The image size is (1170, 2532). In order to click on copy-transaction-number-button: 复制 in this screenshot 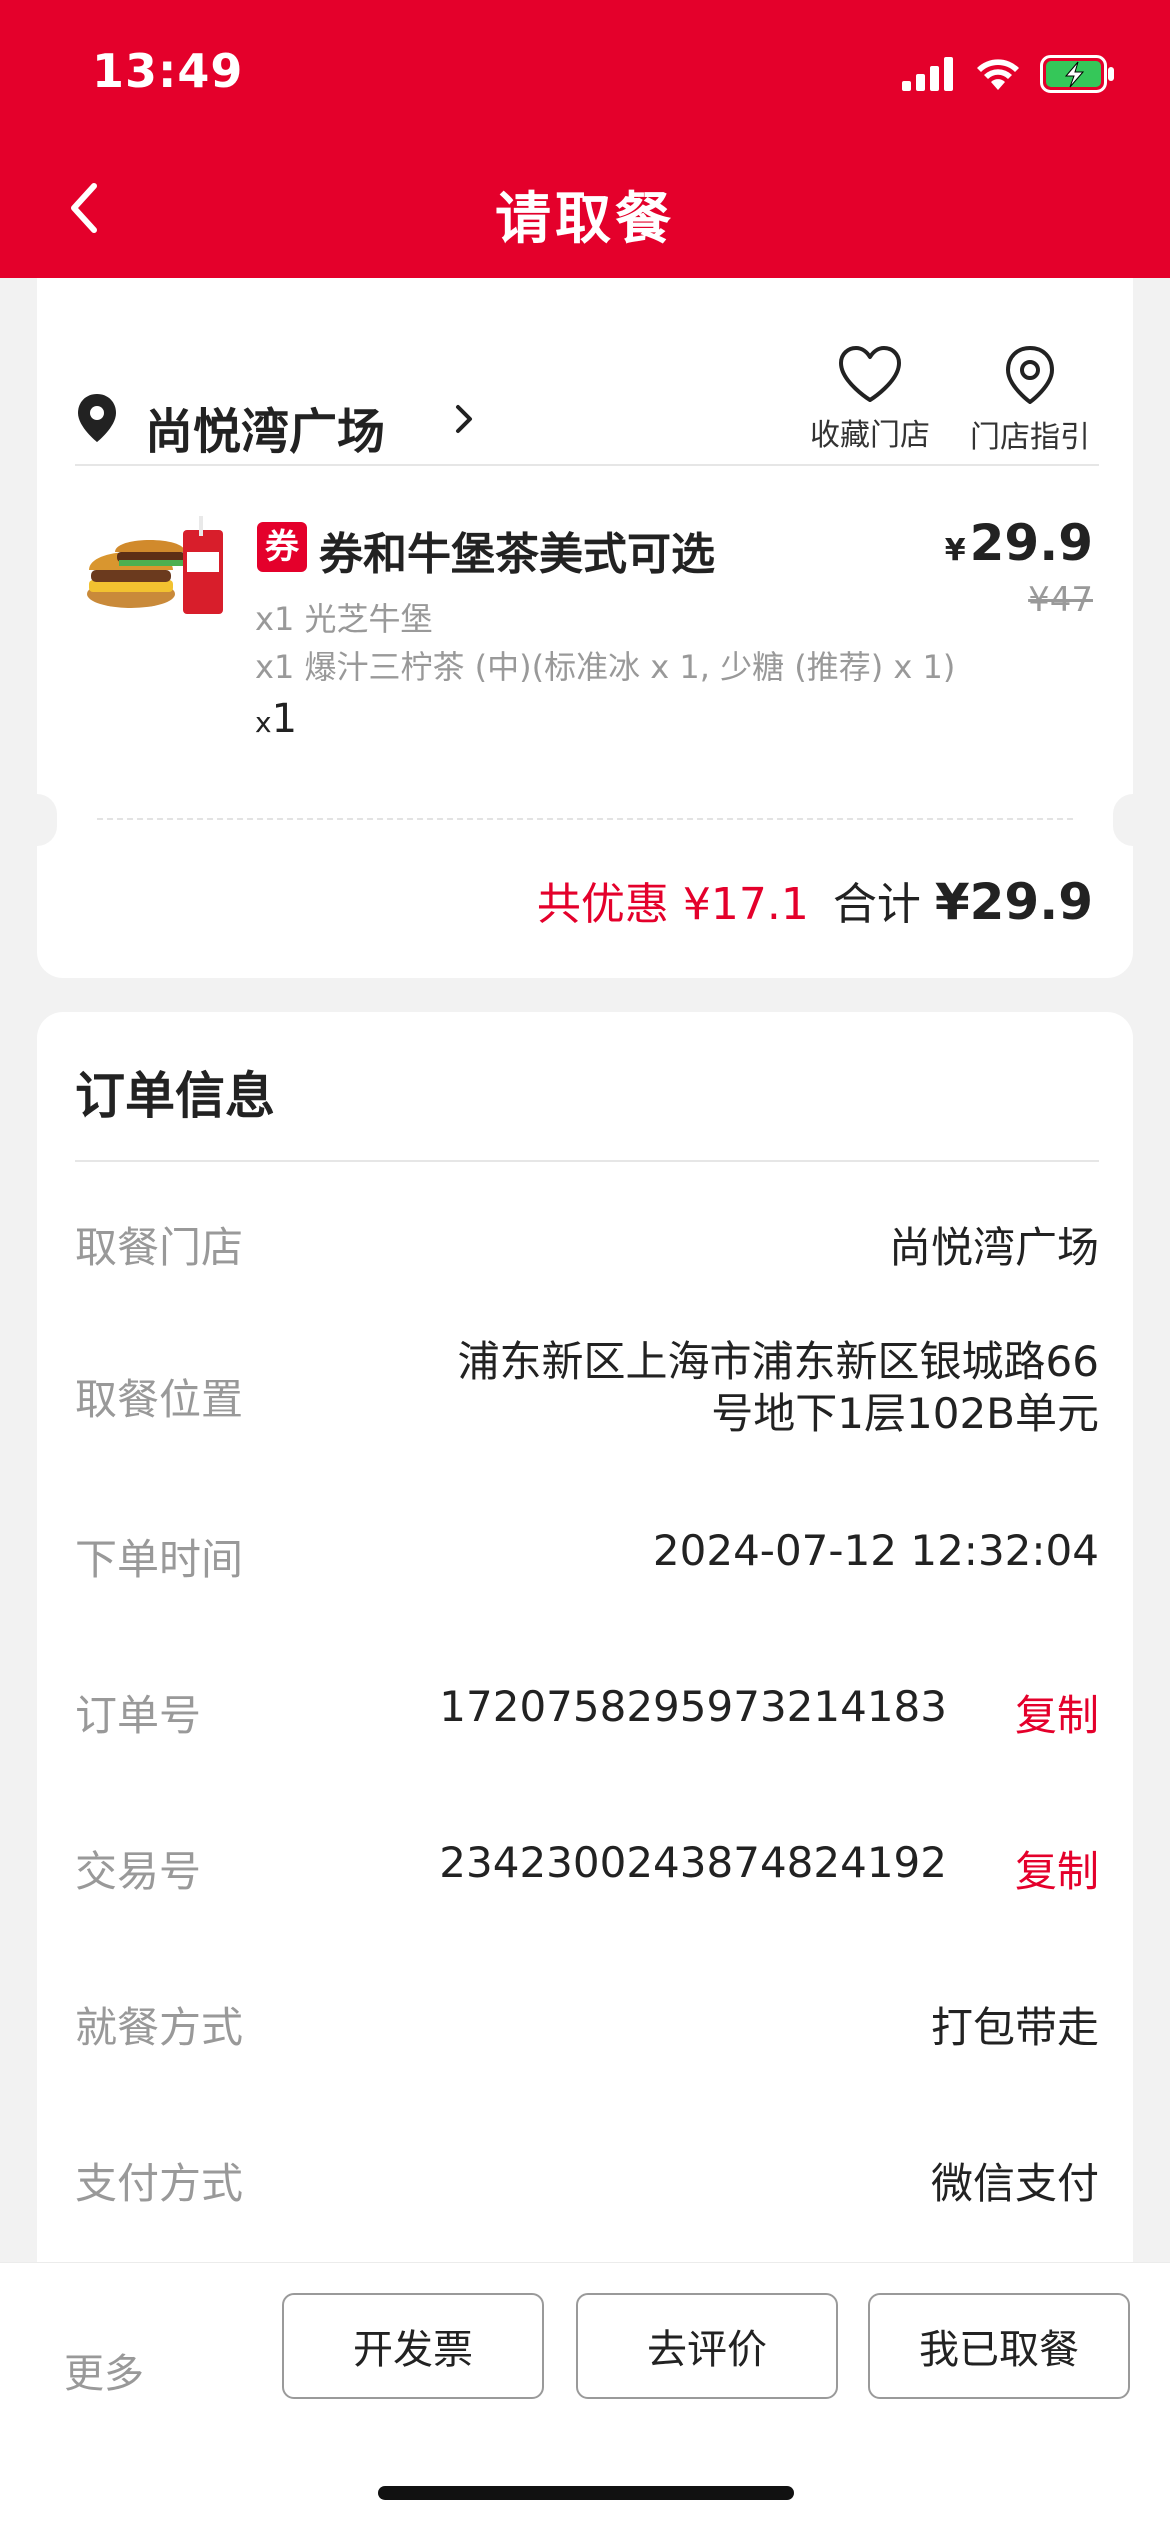, I will do `click(1057, 1868)`.